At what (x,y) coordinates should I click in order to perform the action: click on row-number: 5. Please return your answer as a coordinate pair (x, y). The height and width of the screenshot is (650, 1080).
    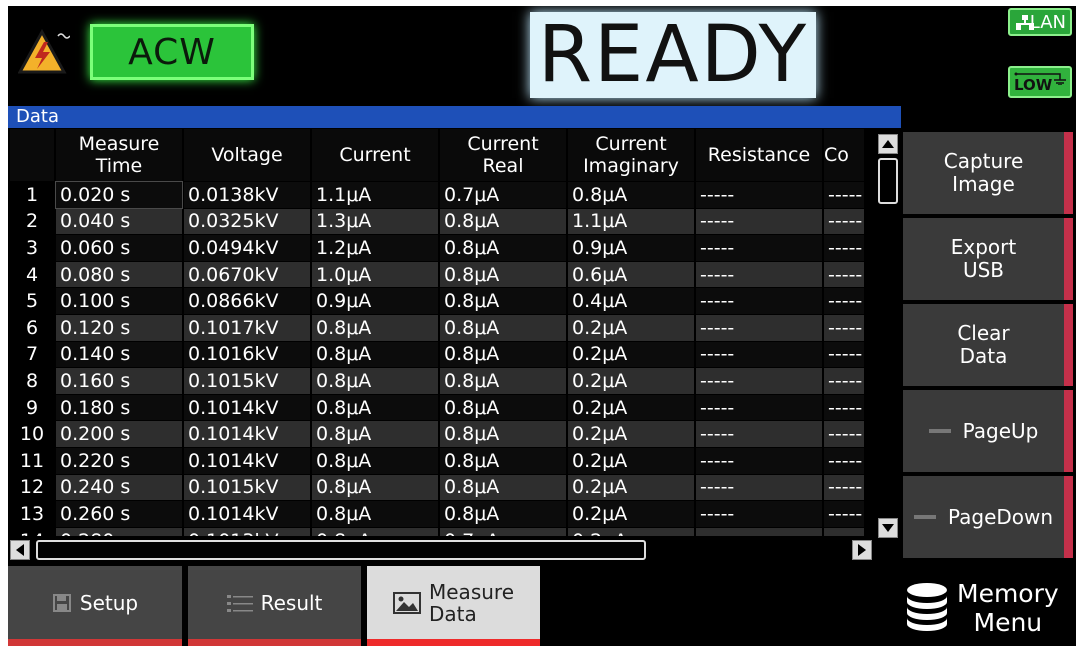
    Looking at the image, I should click on (32, 301).